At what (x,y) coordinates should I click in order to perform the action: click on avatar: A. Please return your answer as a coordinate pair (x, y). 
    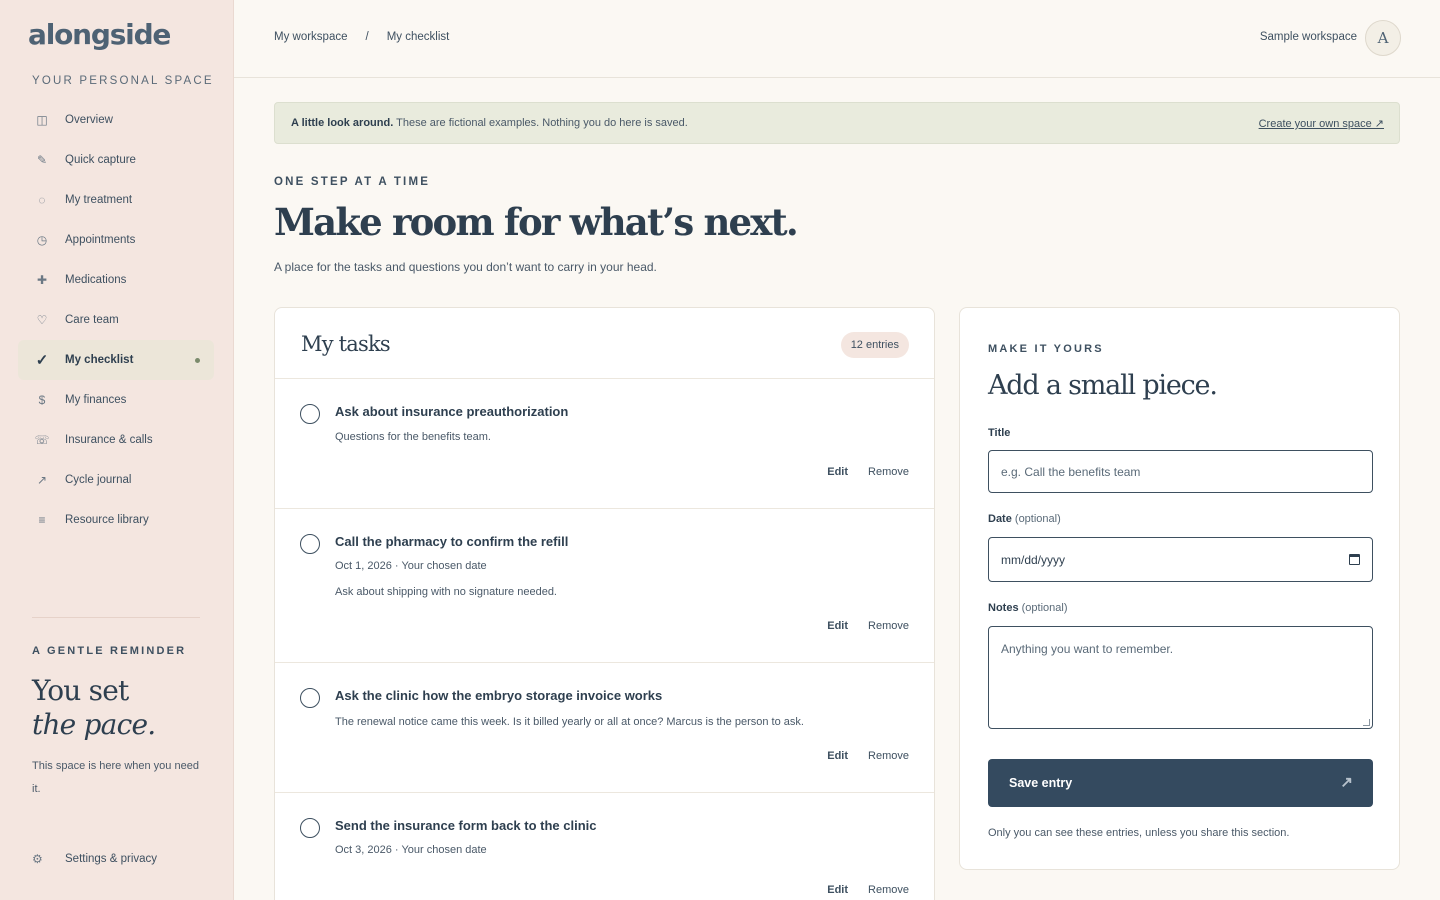
    Looking at the image, I should click on (1383, 38).